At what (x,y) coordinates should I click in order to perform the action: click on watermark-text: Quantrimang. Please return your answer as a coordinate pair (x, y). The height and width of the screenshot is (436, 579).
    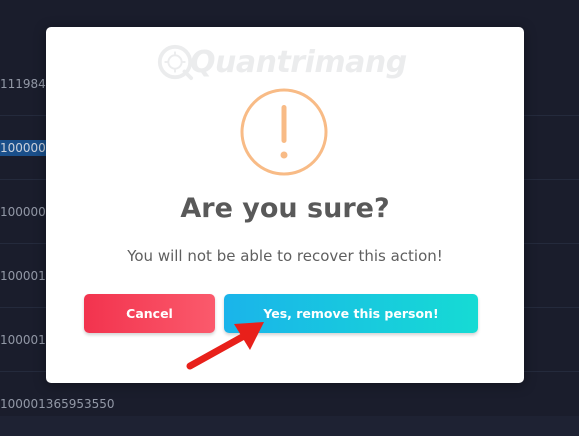
    Looking at the image, I should click on (298, 62).